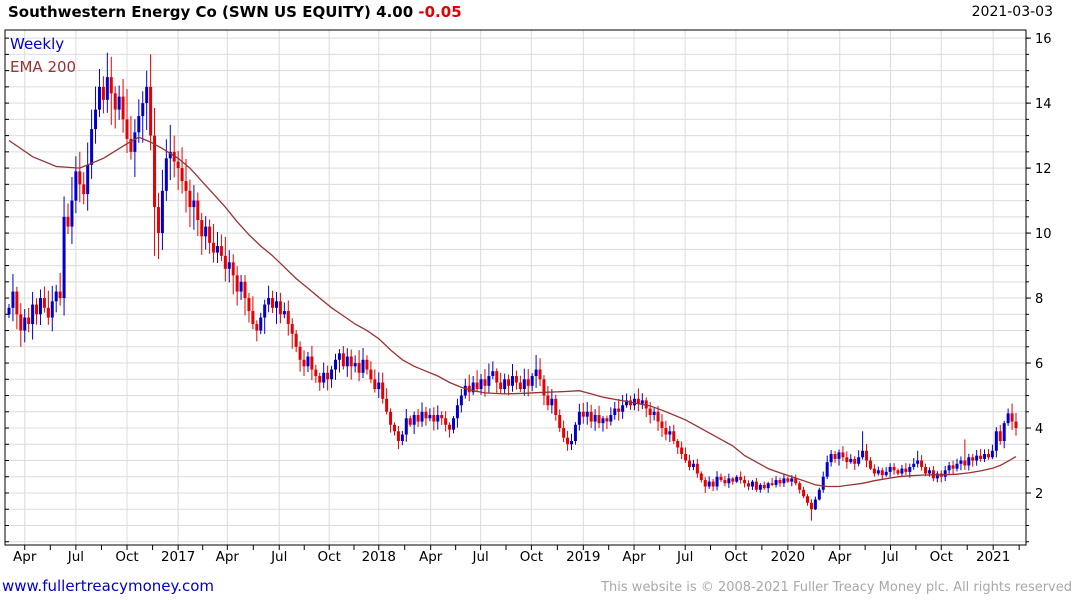 The width and height of the screenshot is (1075, 600). Describe the element at coordinates (1039, 494) in the screenshot. I see `svg-text: 2` at that location.